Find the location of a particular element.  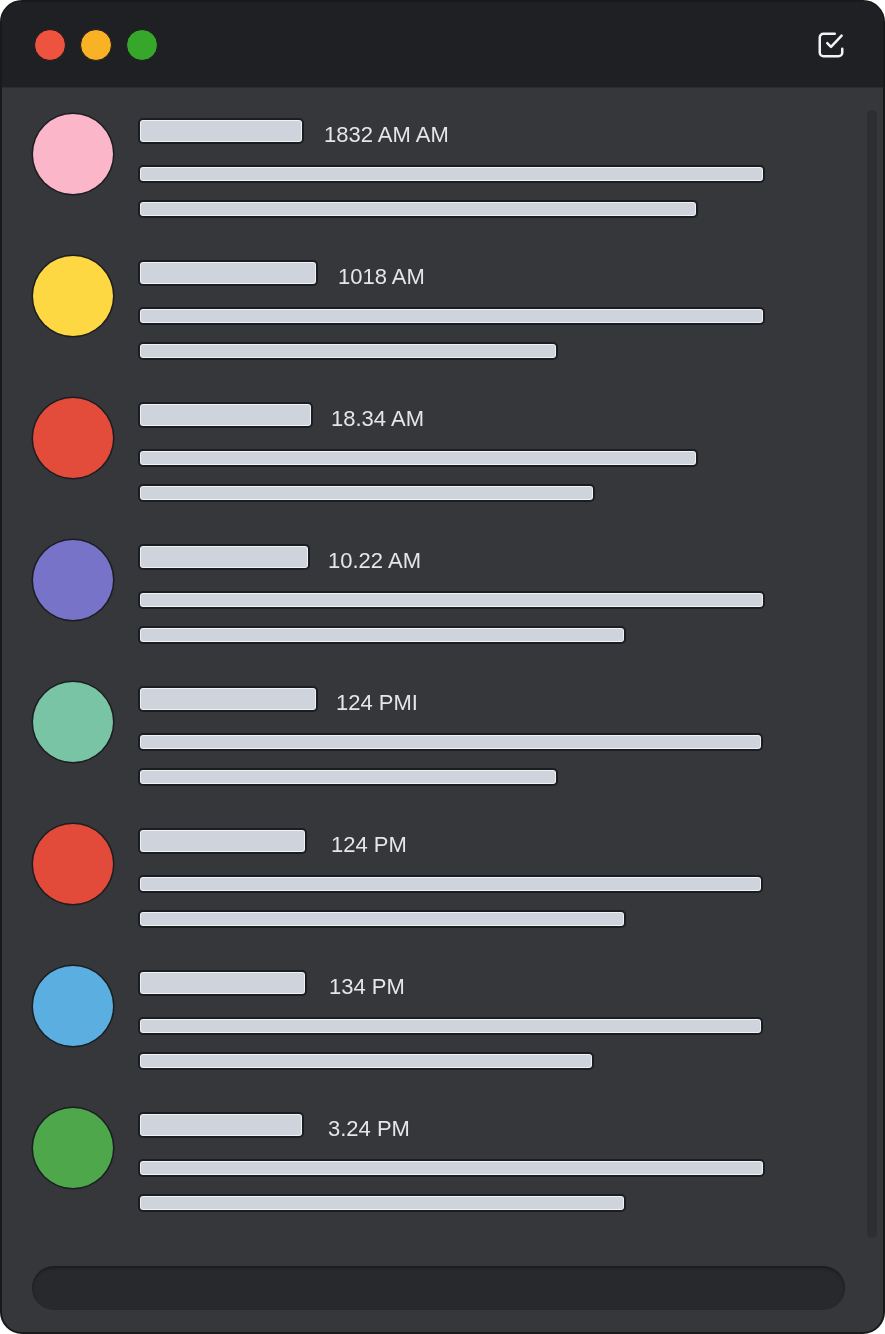

message-input-field is located at coordinates (438, 1288).